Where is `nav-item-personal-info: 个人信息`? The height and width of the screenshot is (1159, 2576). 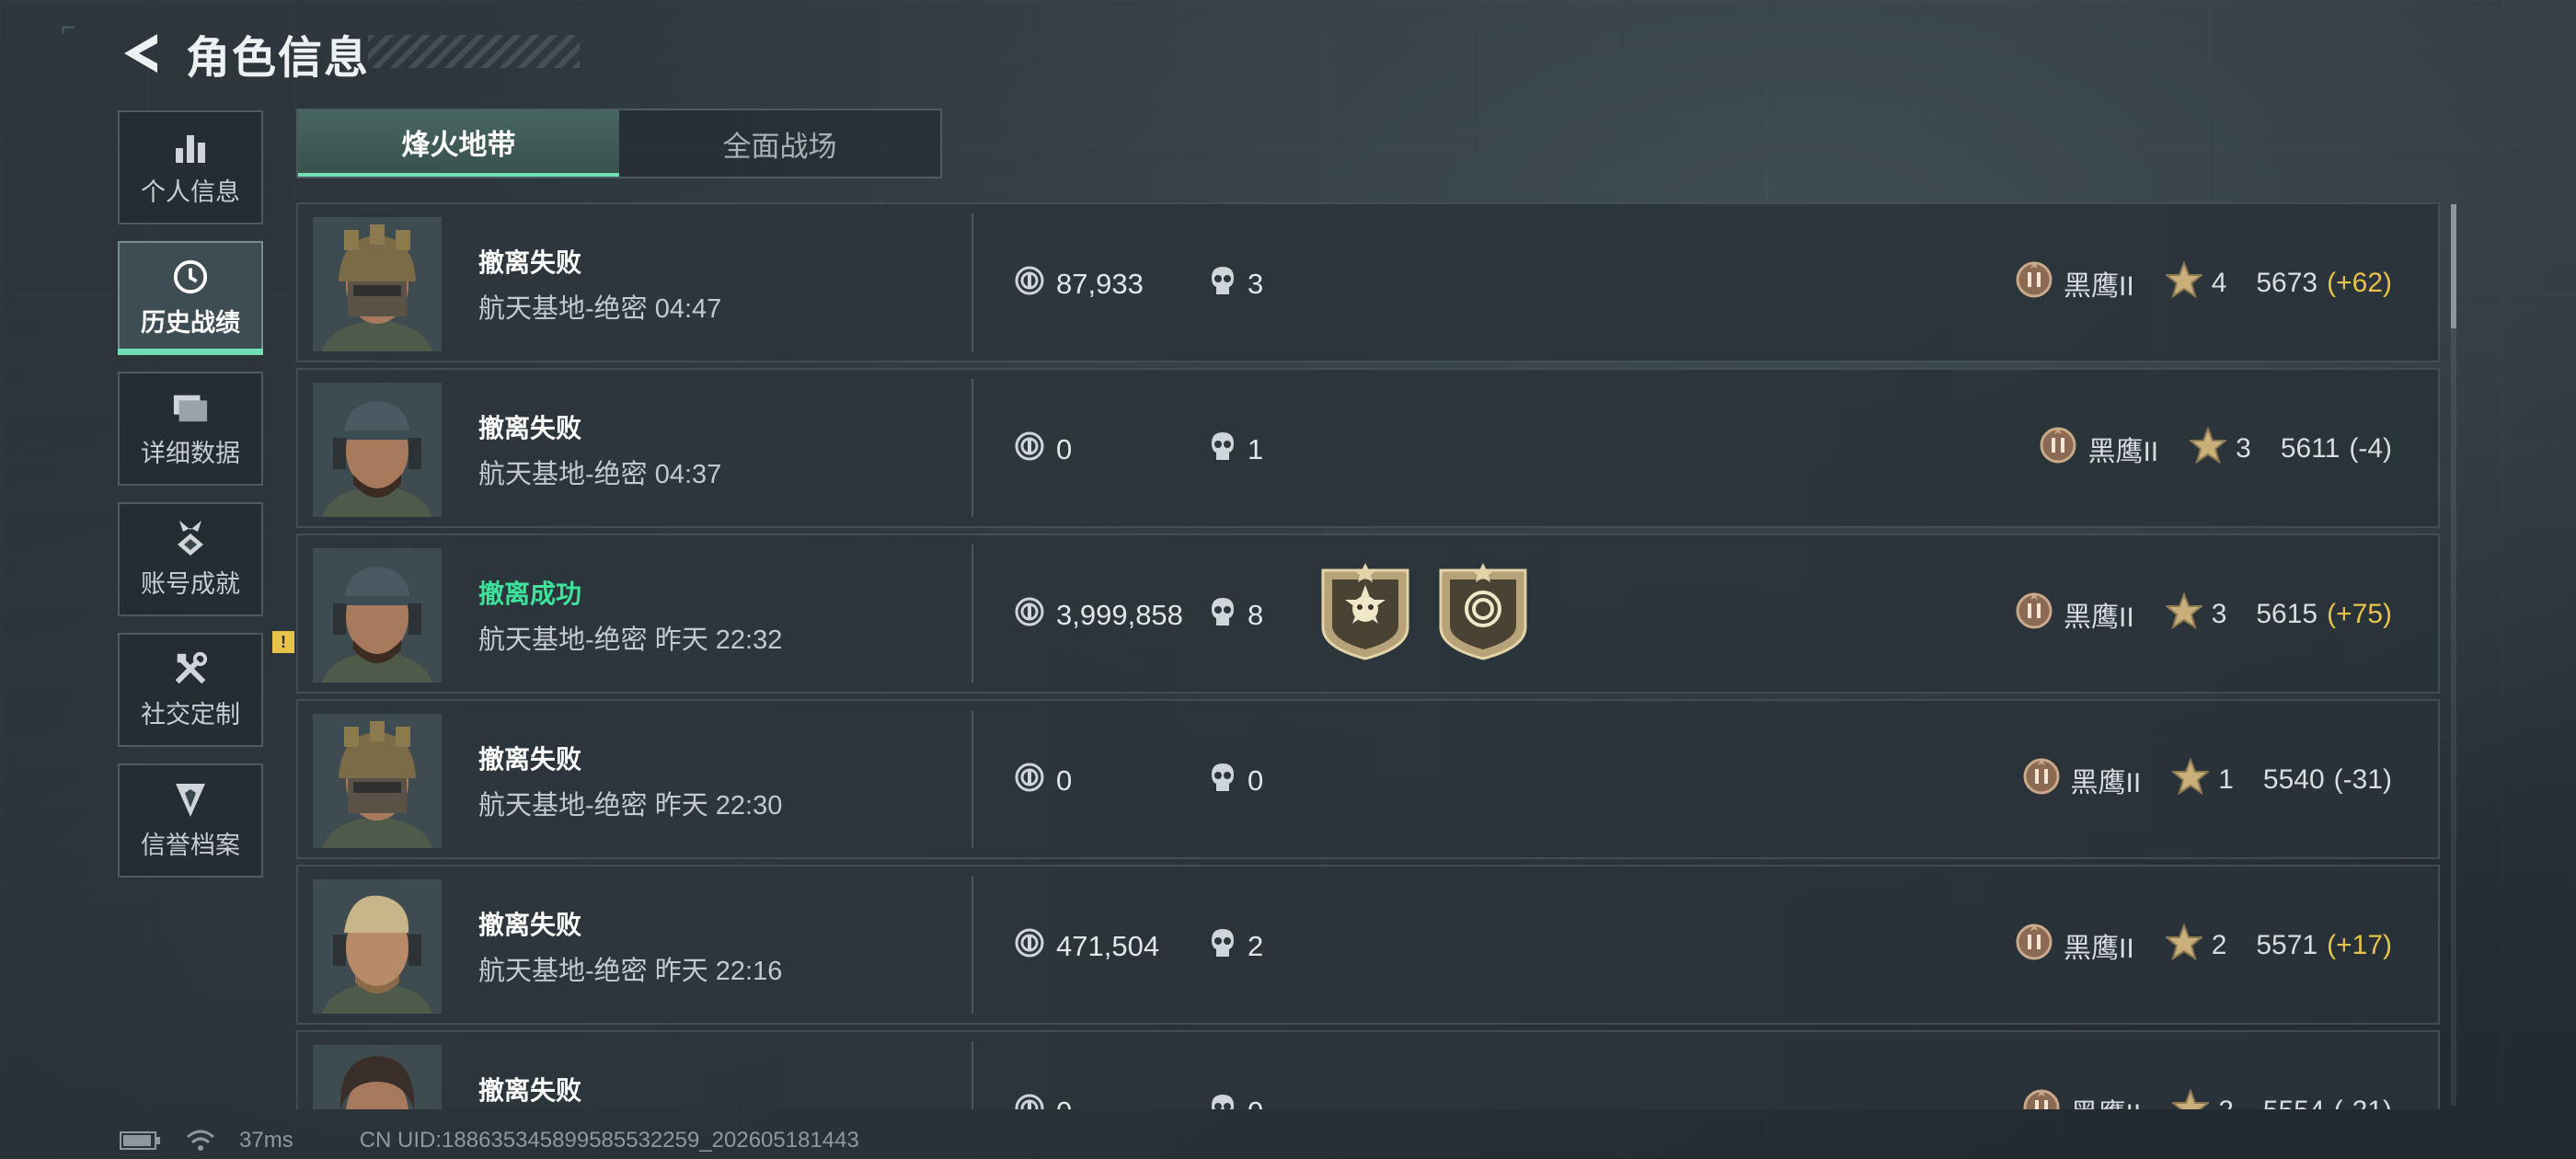
nav-item-personal-info: 个人信息 is located at coordinates (190, 167).